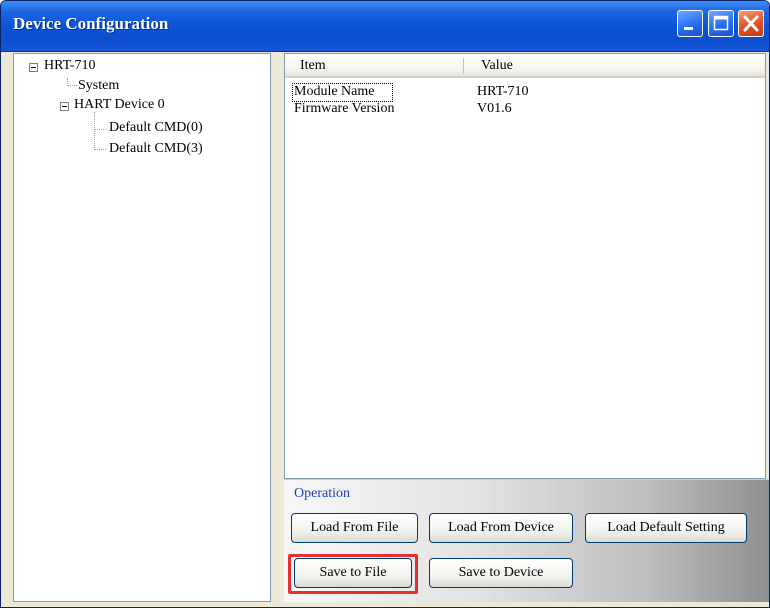 The width and height of the screenshot is (770, 608). What do you see at coordinates (497, 66) in the screenshot?
I see `column-header-value: Value` at bounding box center [497, 66].